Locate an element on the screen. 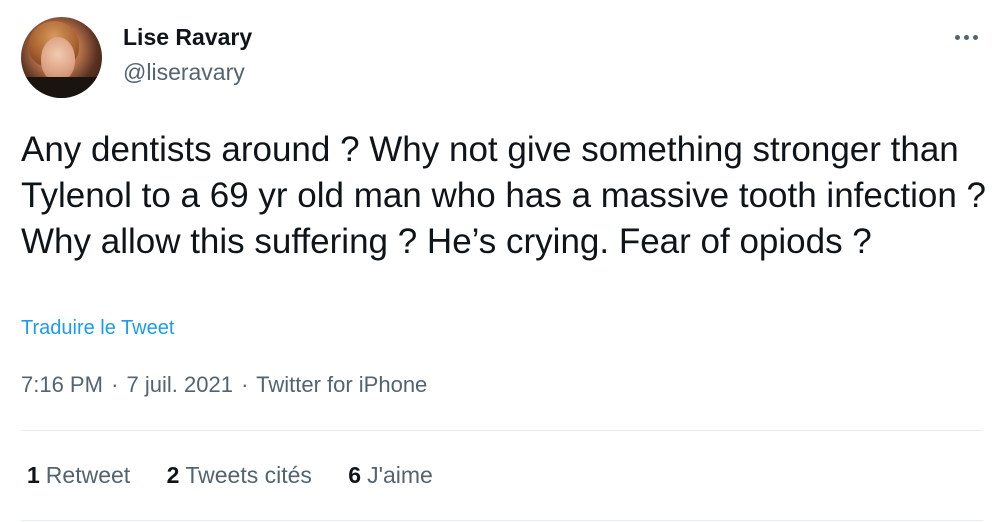  quote-tweets-label: Tweets cités is located at coordinates (248, 475).